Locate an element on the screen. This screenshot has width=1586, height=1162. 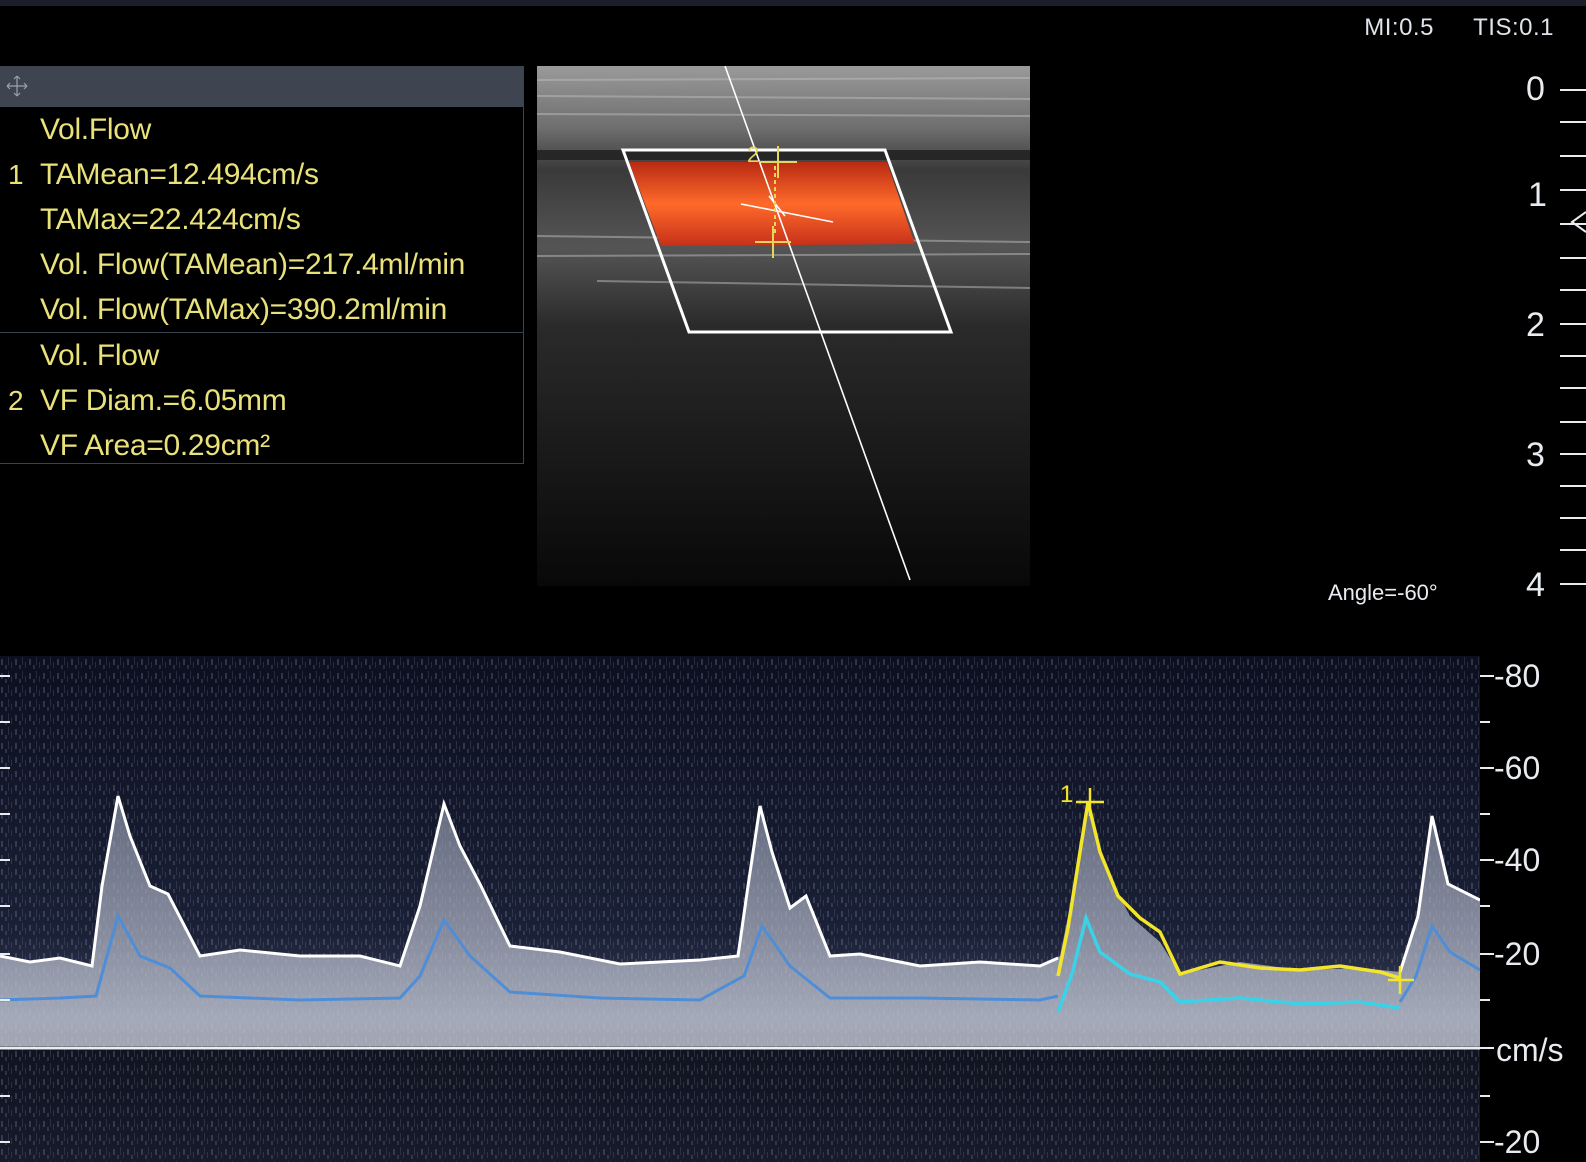
bmode-image: 2 is located at coordinates (783, 326).